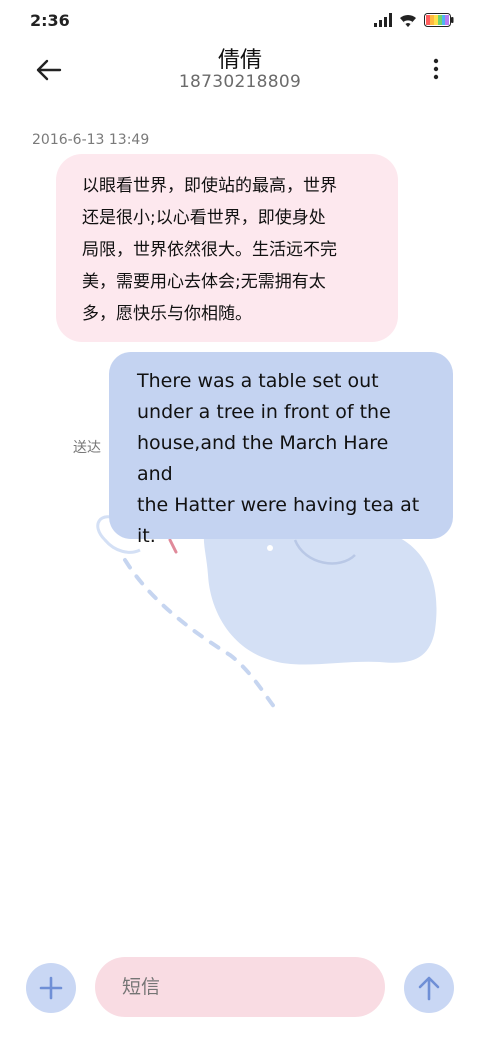 The image size is (480, 1040). What do you see at coordinates (240, 82) in the screenshot?
I see `contact-number: 18730218809` at bounding box center [240, 82].